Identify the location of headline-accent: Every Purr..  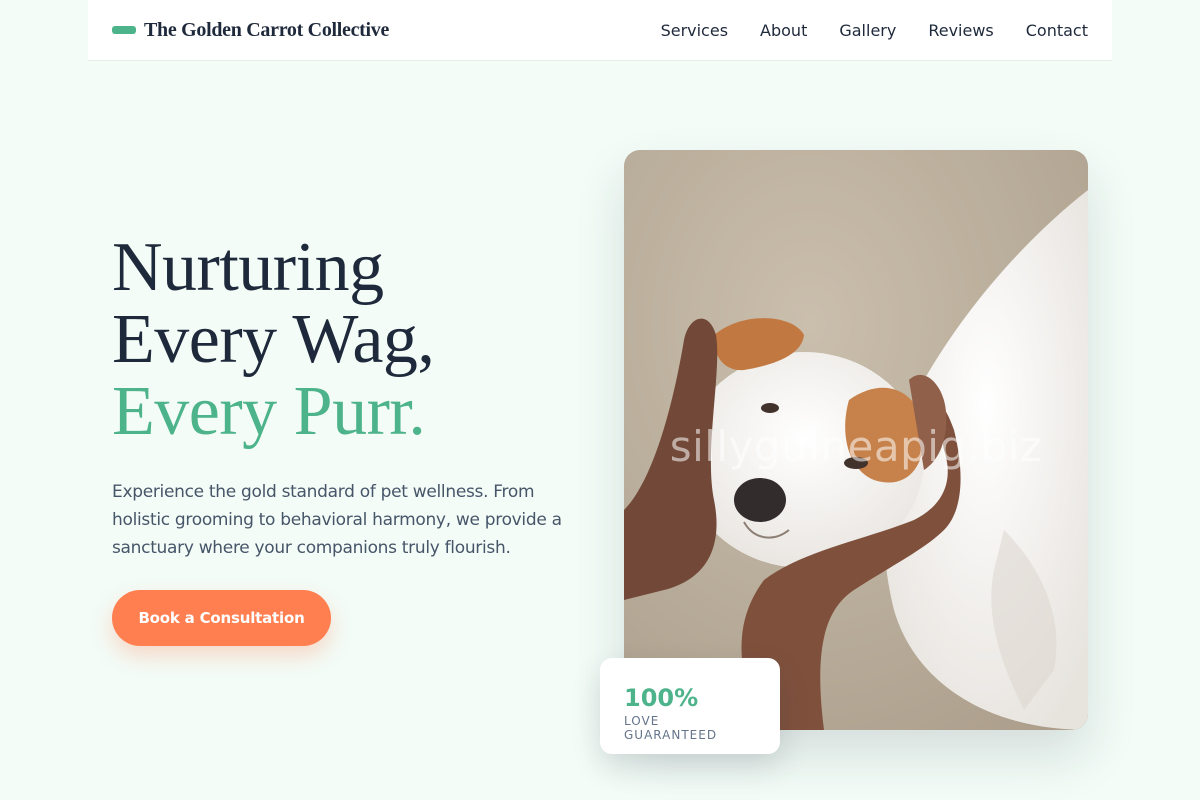
(269, 411).